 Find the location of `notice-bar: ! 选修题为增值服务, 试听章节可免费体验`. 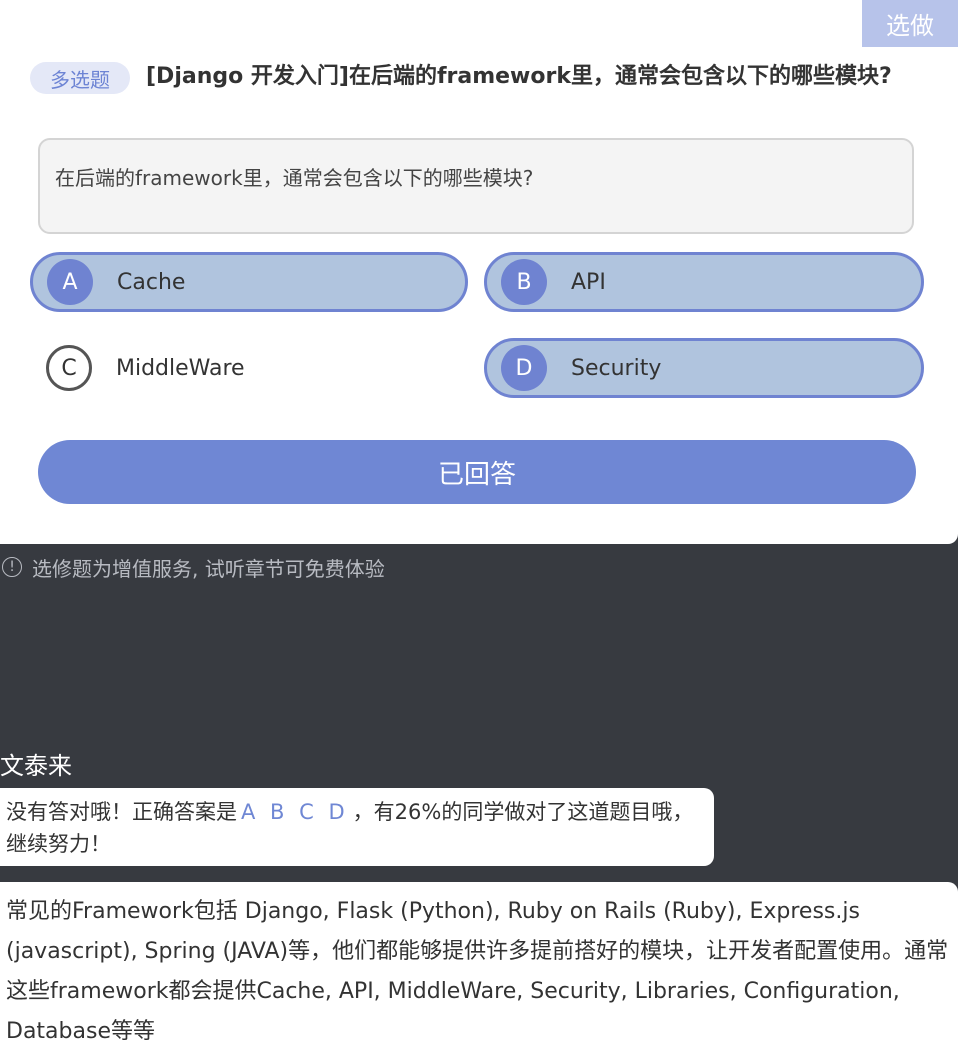

notice-bar: ! 选修题为增值服务, 试听章节可免费体验 is located at coordinates (193, 567).